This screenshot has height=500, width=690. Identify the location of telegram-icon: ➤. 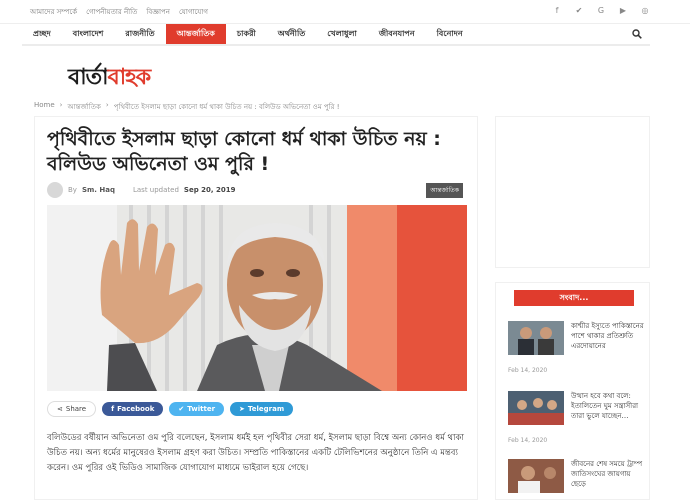
(242, 409).